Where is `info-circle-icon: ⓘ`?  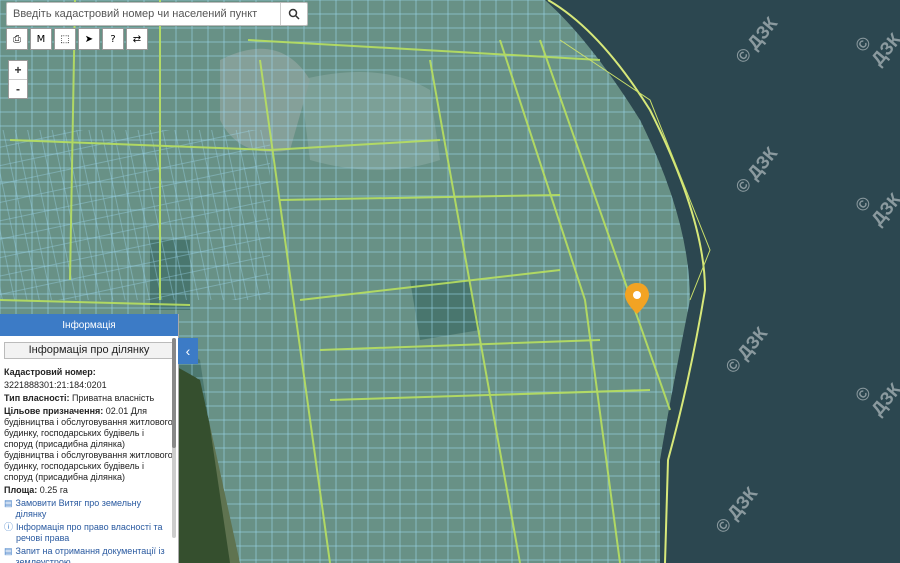 info-circle-icon: ⓘ is located at coordinates (9, 527).